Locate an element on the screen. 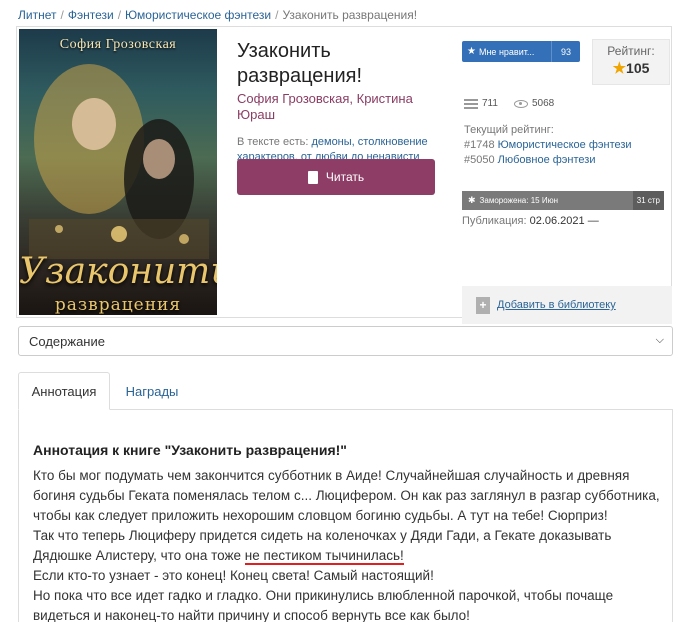  rating-label: Рейтинг: is located at coordinates (631, 51).